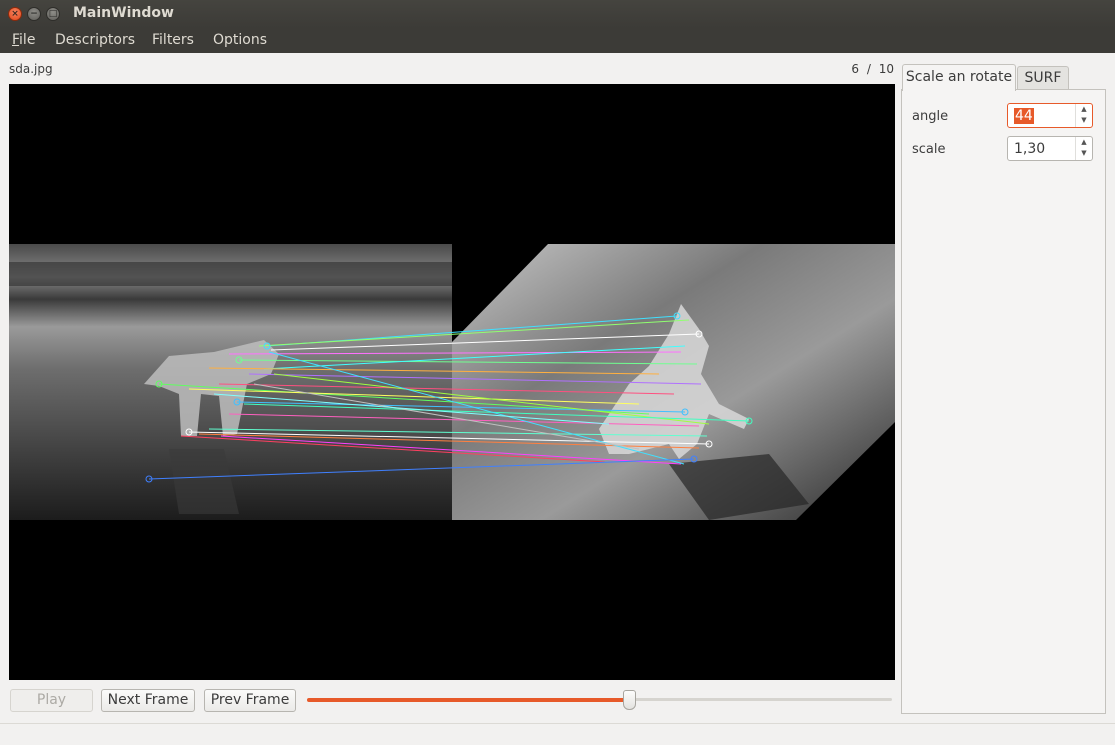  What do you see at coordinates (240, 40) in the screenshot?
I see `menu-options: Options` at bounding box center [240, 40].